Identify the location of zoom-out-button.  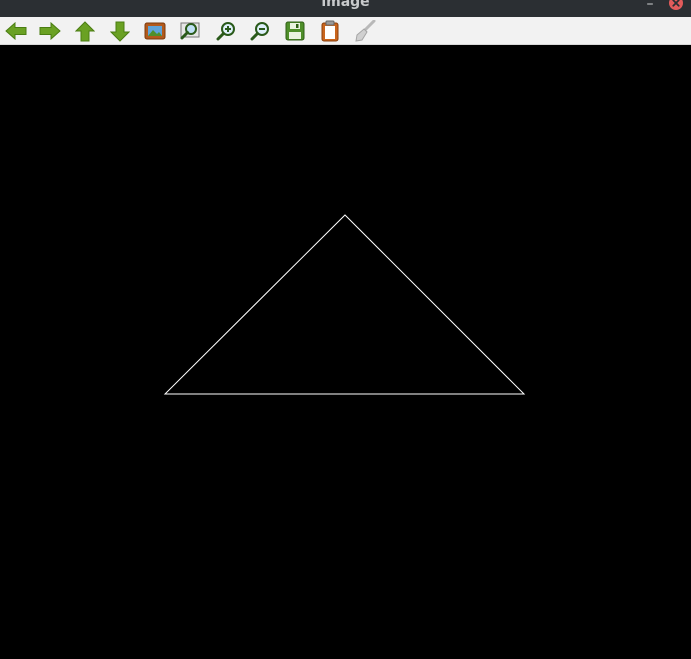
(260, 31).